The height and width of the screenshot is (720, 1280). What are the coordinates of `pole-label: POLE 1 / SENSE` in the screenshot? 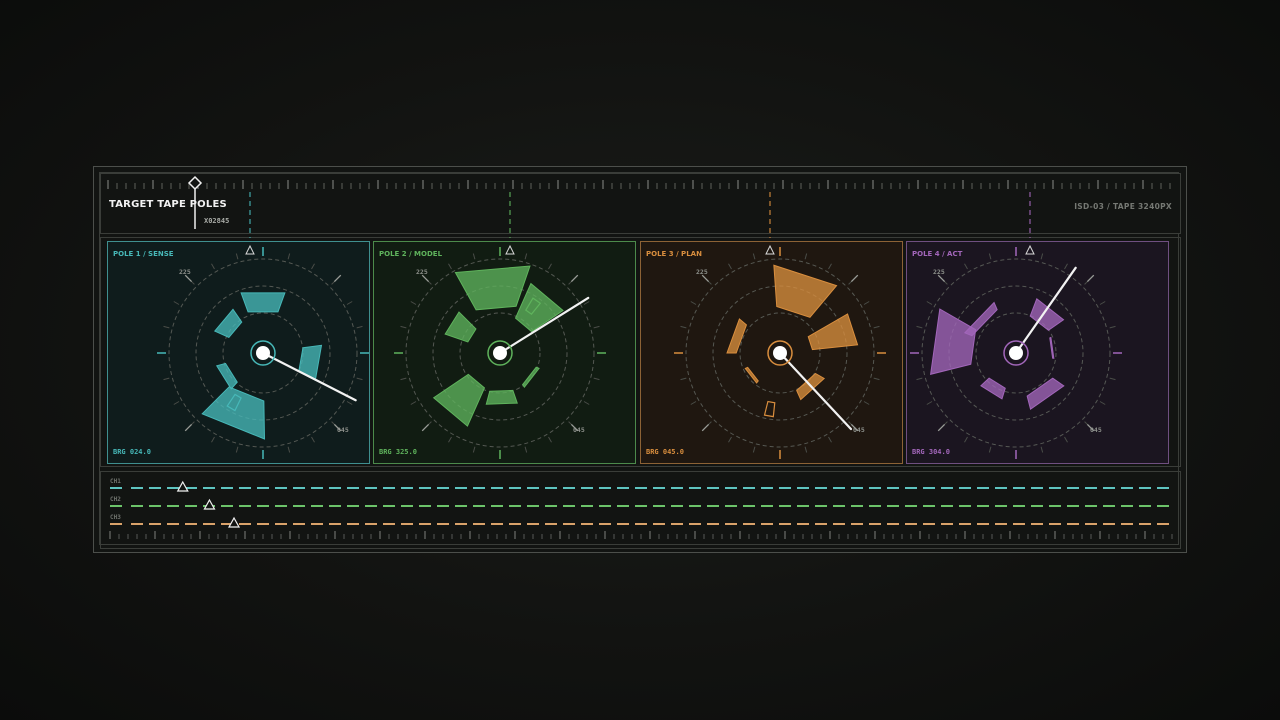 It's located at (143, 254).